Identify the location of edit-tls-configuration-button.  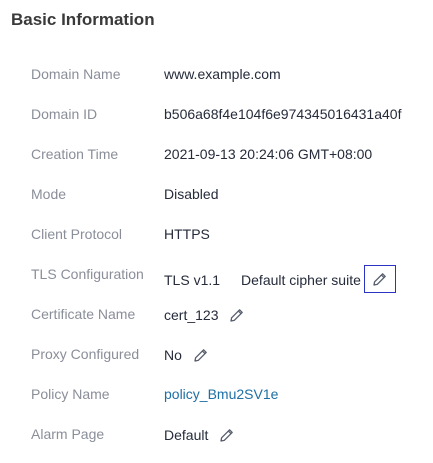
(379, 279).